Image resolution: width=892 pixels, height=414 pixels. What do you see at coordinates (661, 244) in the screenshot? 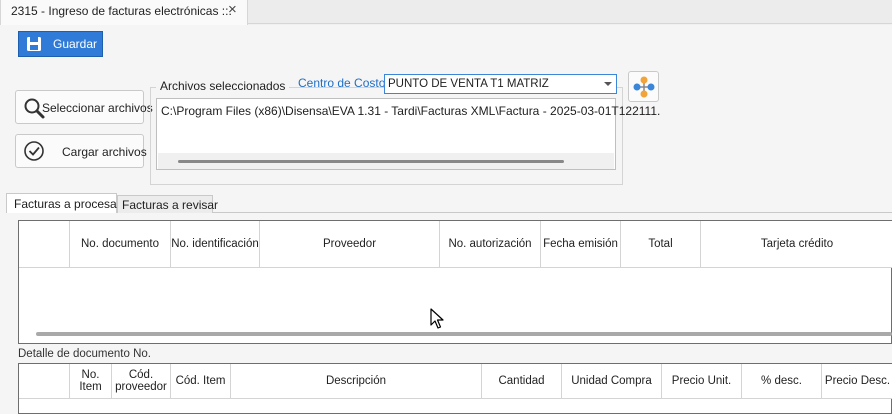
I see `column-header-total: Total` at bounding box center [661, 244].